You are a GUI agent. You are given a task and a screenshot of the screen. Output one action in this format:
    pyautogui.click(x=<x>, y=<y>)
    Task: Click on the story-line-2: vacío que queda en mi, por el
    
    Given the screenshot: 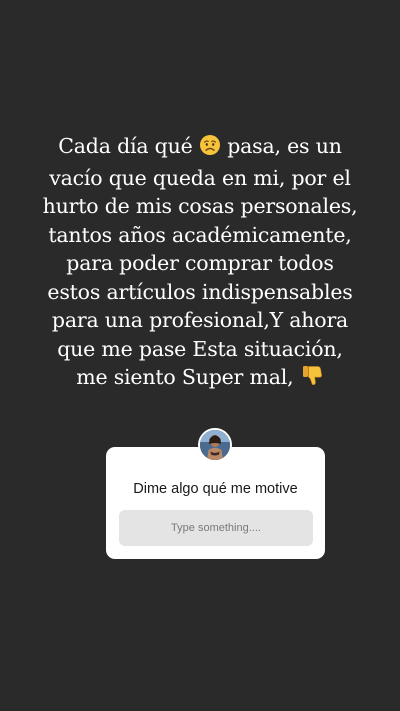 What is the action you would take?
    pyautogui.click(x=200, y=177)
    